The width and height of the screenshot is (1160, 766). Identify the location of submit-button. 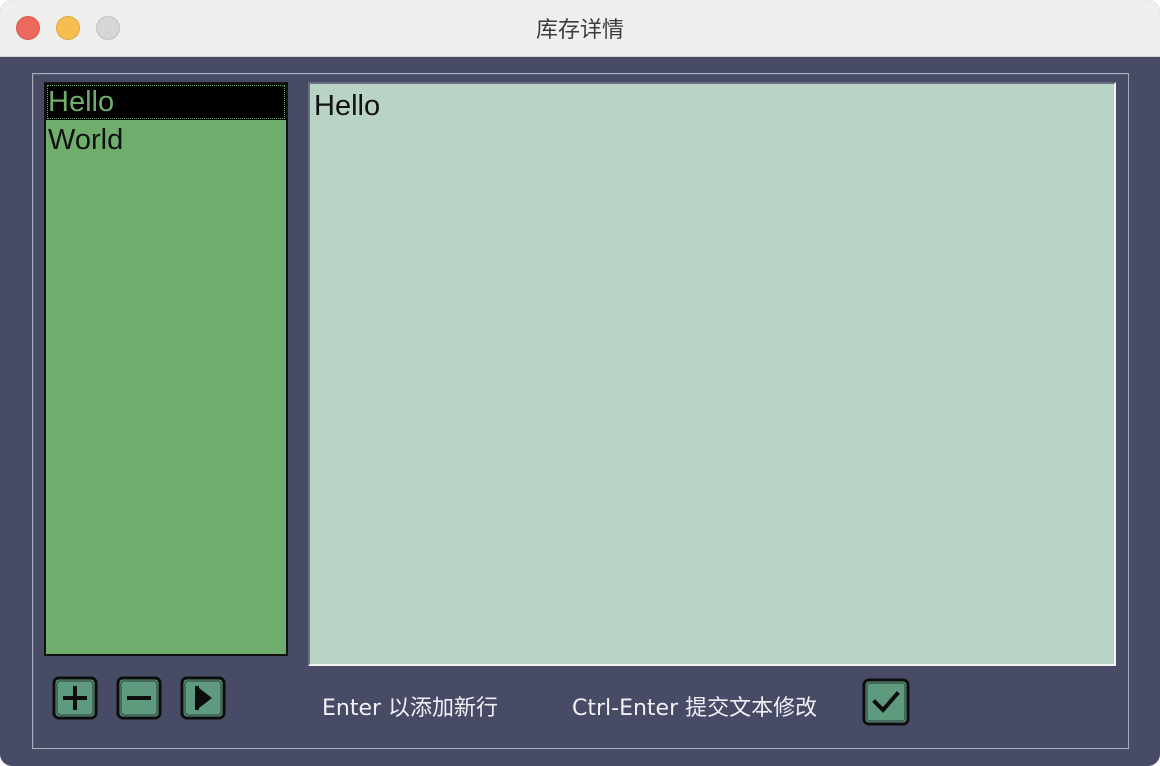
(886, 702).